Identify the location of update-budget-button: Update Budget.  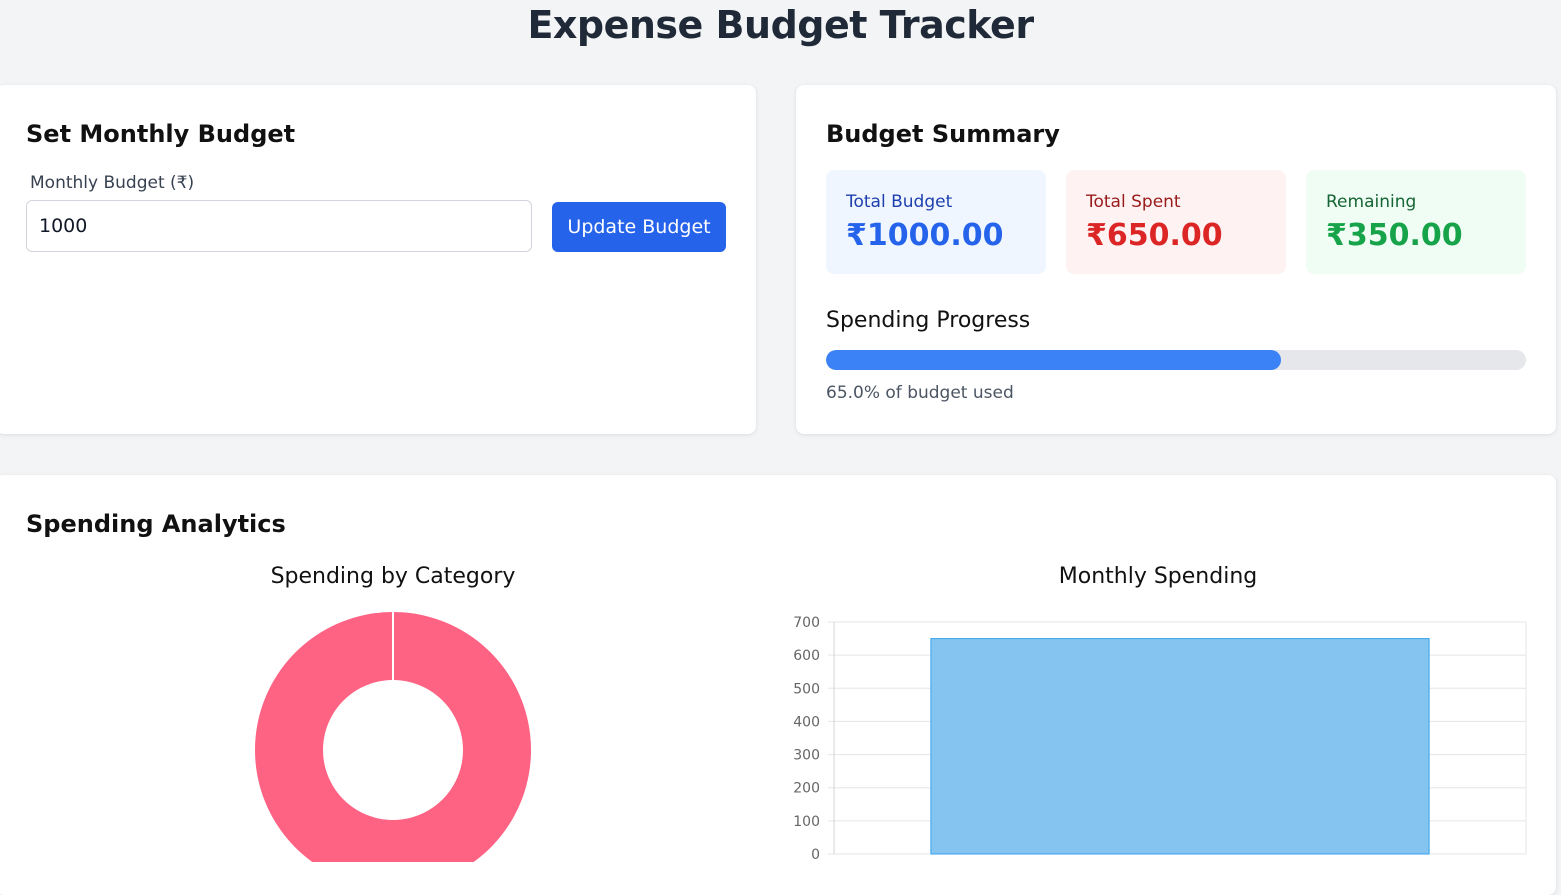
(639, 227).